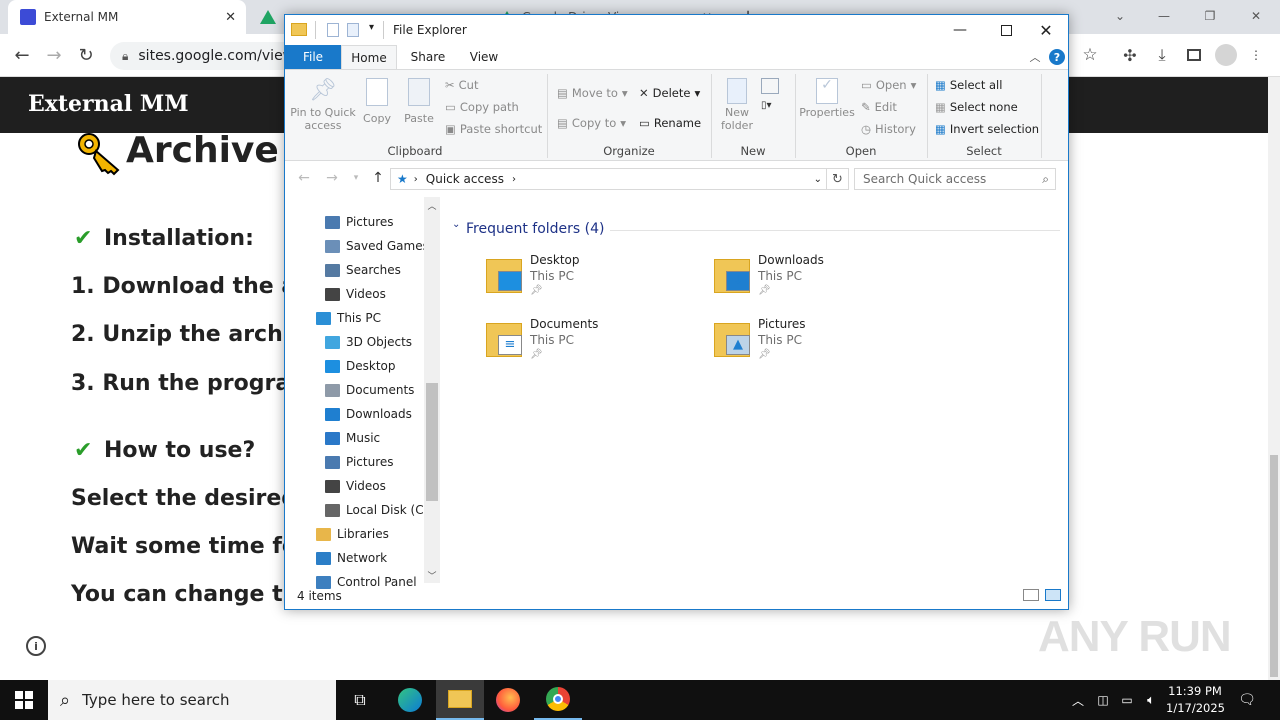 The image size is (1280, 720). What do you see at coordinates (888, 85) in the screenshot?
I see `open-button: ▭ Open ▾` at bounding box center [888, 85].